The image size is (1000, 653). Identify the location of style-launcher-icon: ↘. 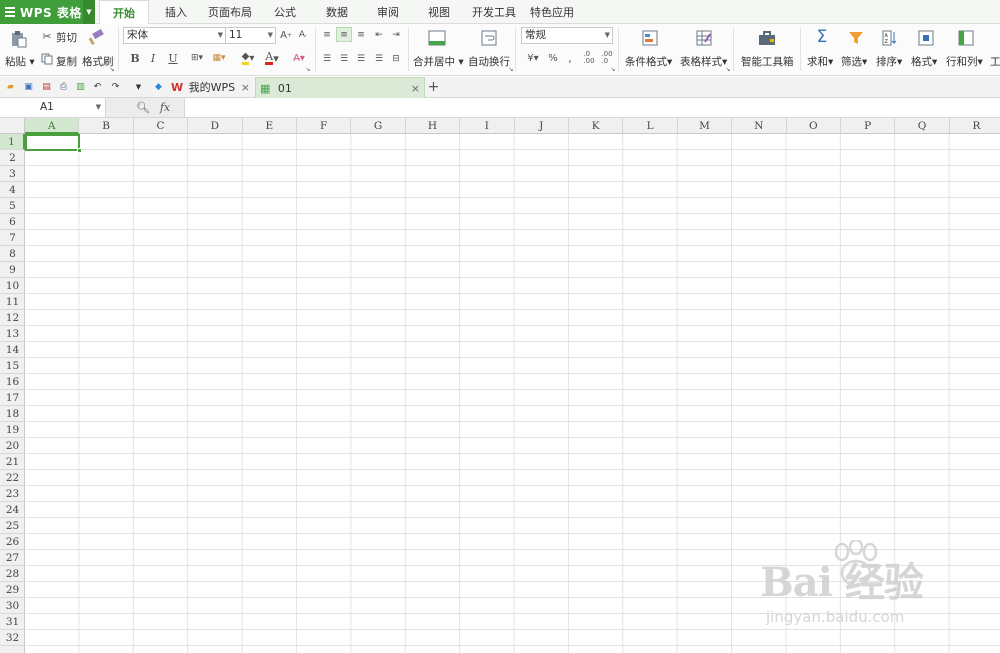
(728, 69).